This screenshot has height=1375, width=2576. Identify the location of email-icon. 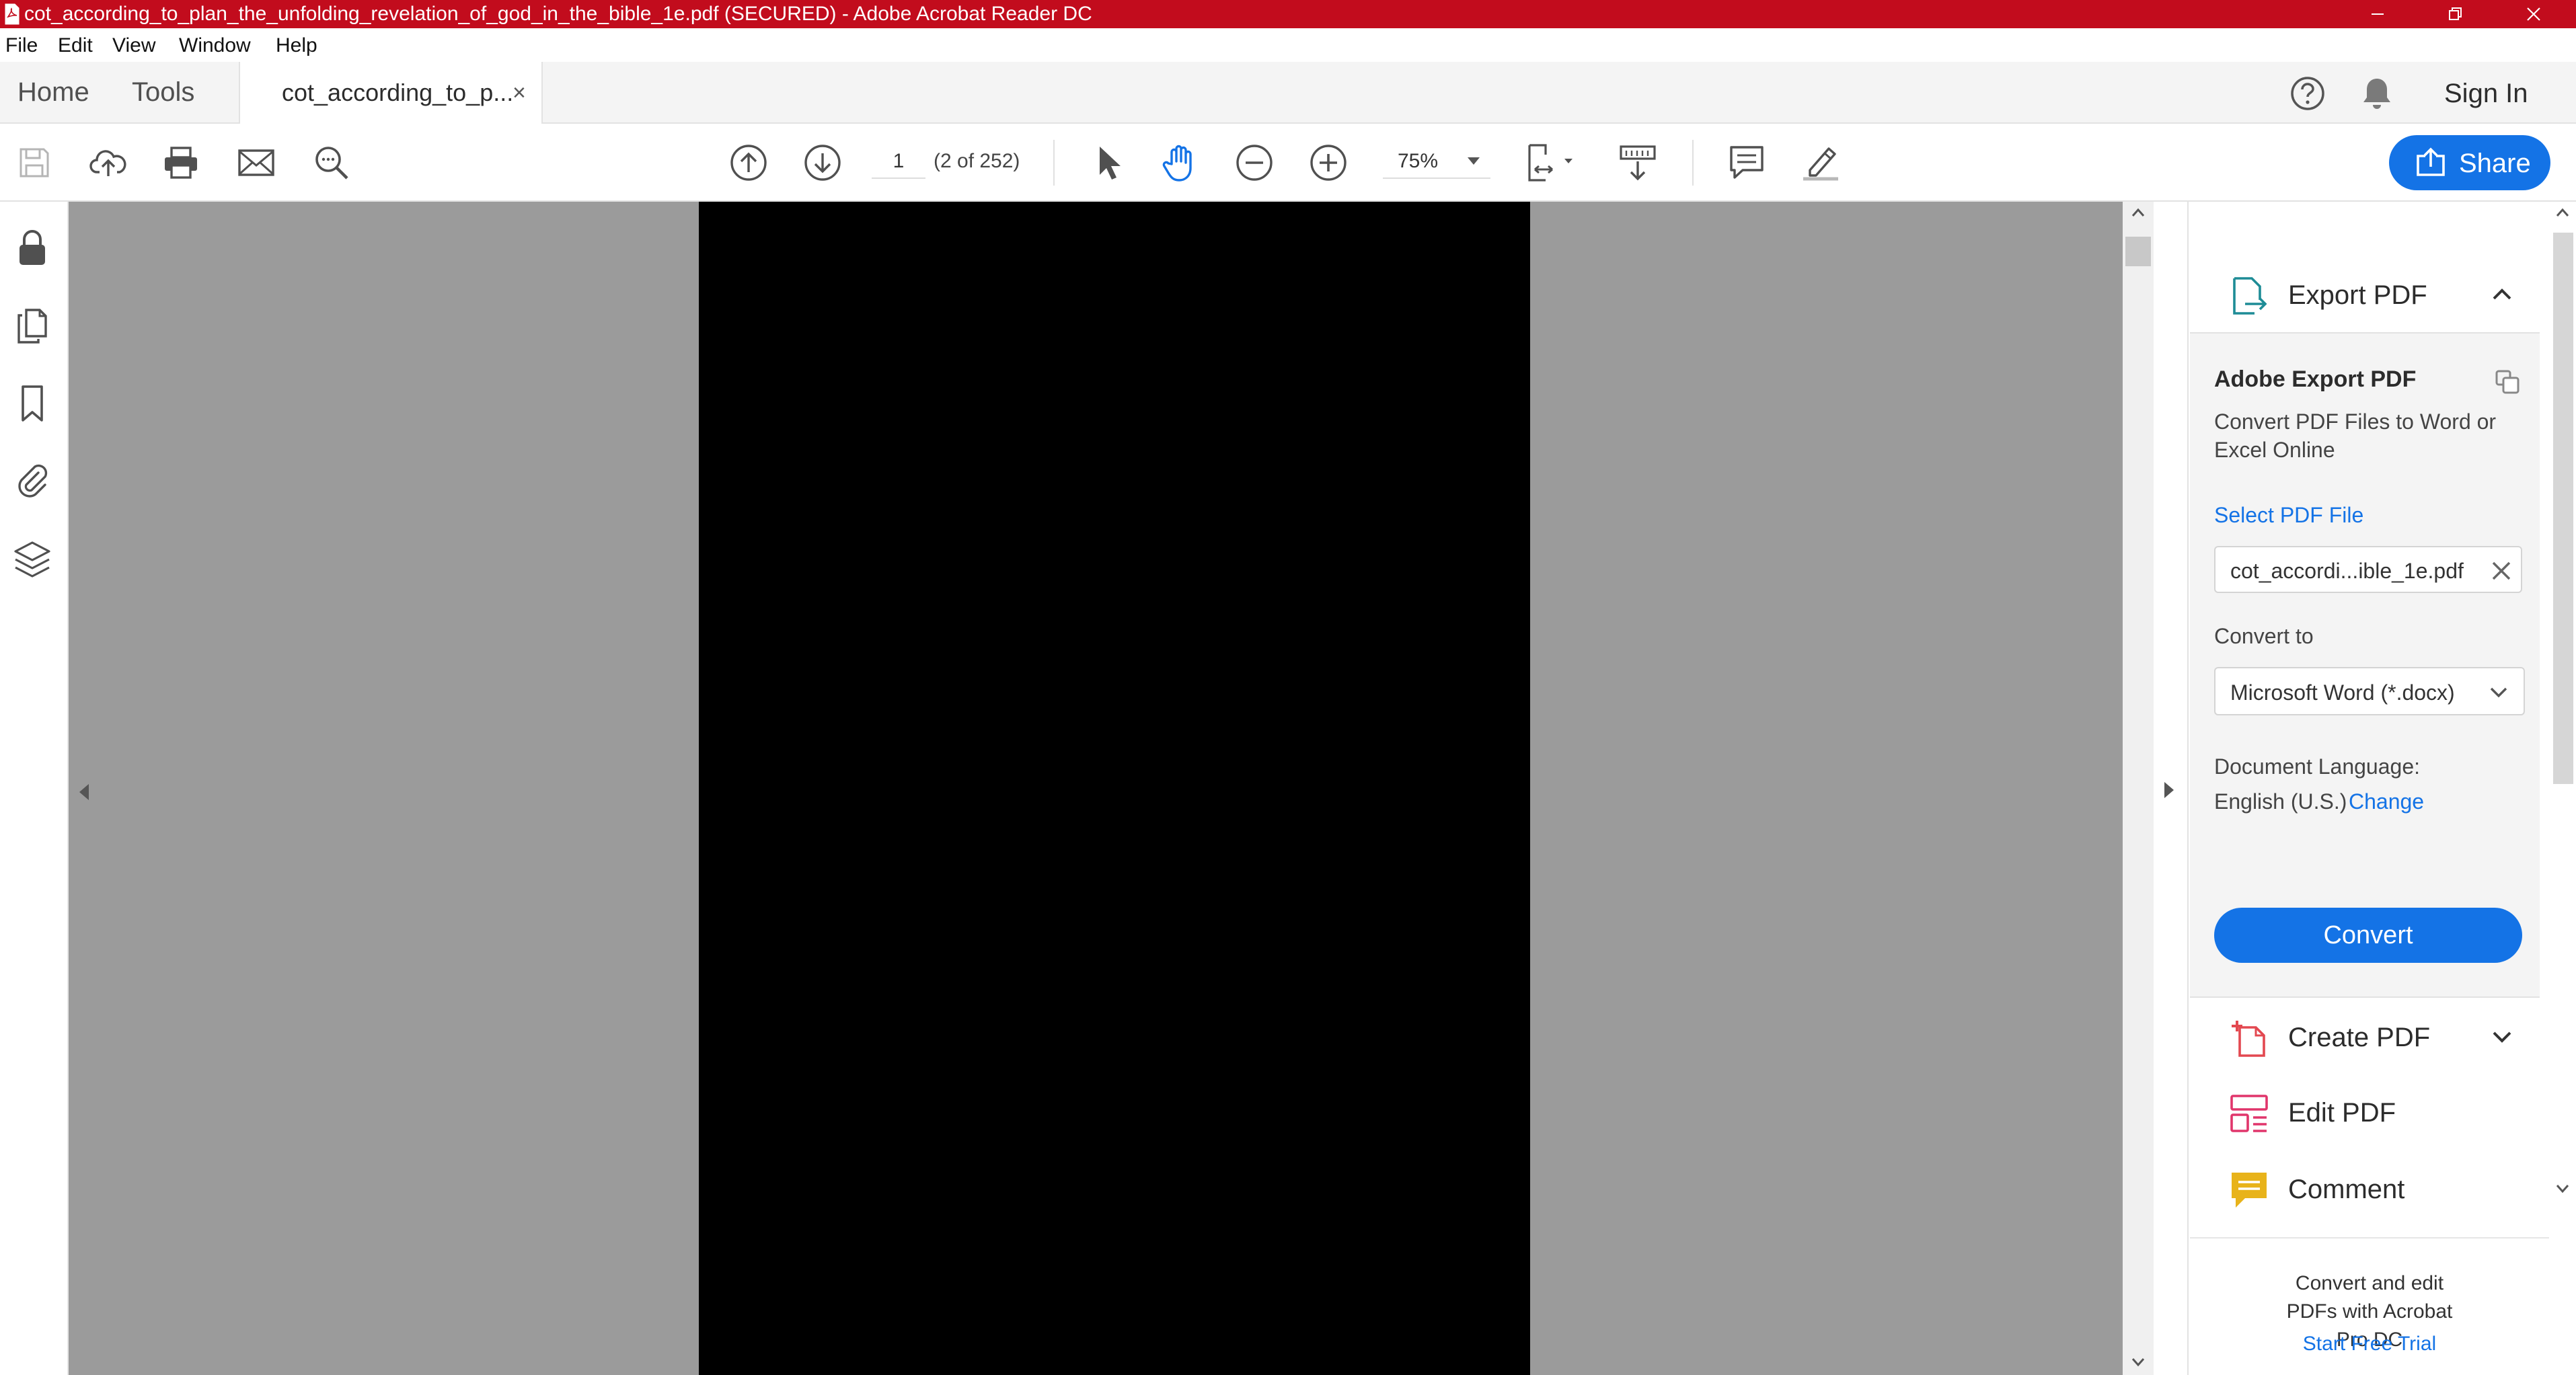
(256, 163).